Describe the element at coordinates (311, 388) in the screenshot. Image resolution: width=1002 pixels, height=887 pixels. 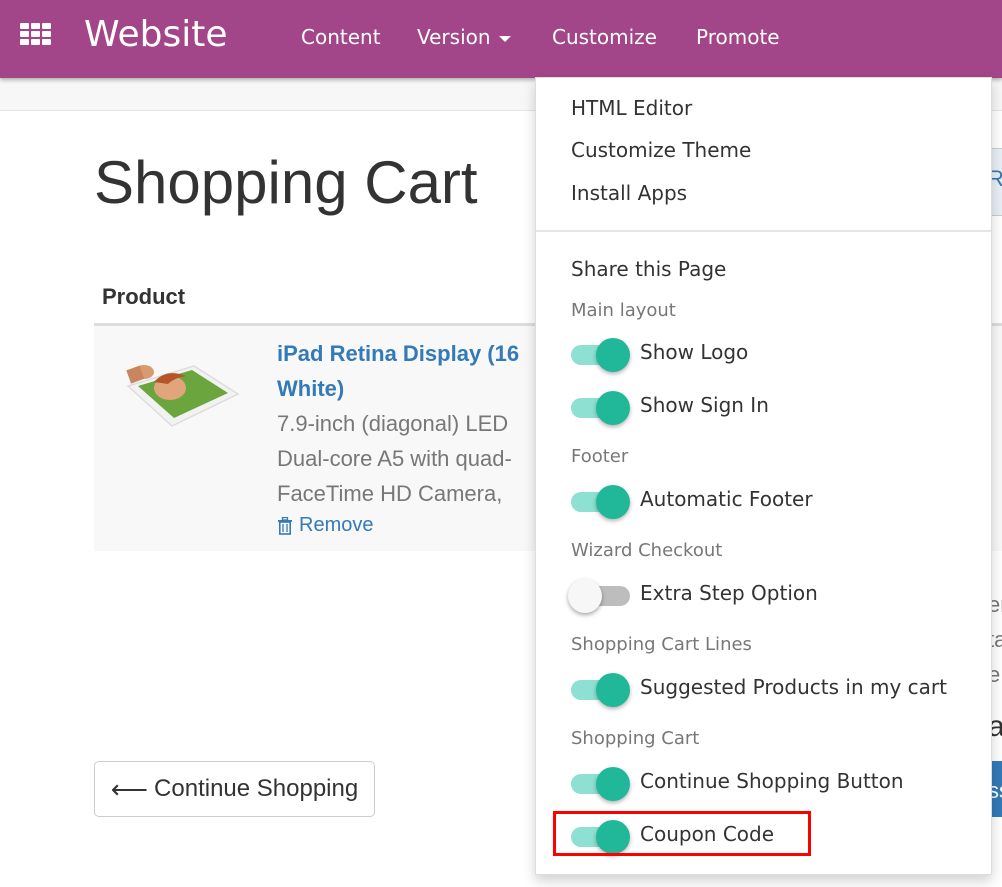
I see `product-name-line2: White)` at that location.